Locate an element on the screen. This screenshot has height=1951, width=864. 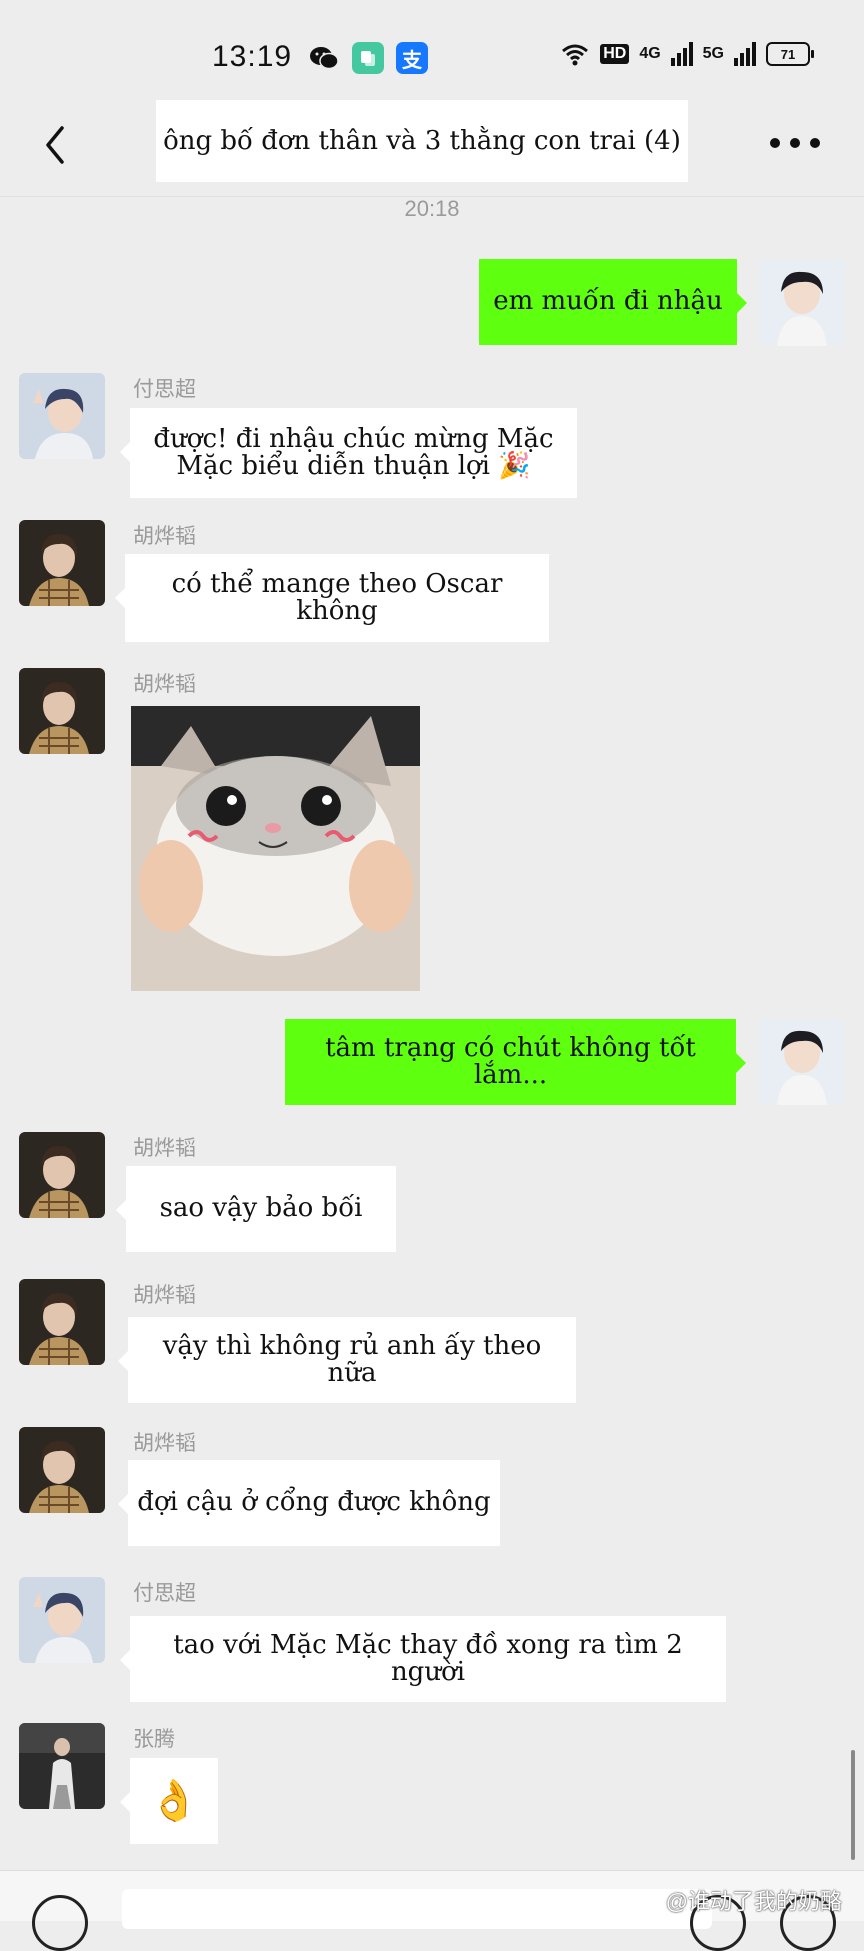
chat-header: ông bố đơn thân và 3 thằng con trai (4) is located at coordinates (432, 148).